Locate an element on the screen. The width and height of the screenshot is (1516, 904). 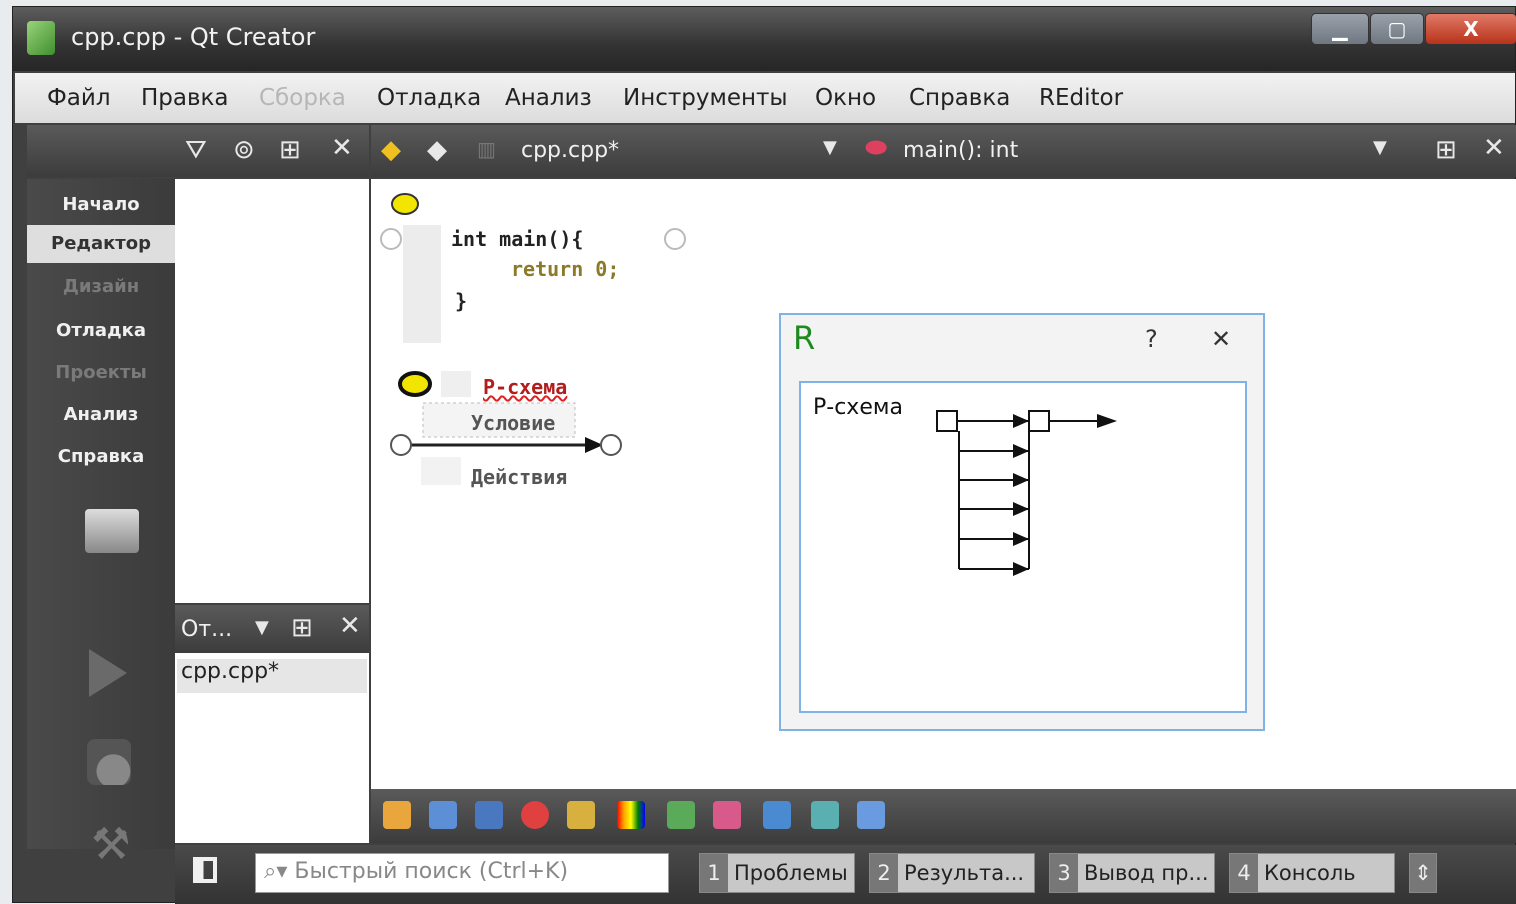
title-bar: cpp.cpp - Qt Creator ▁ ▢ X is located at coordinates (764, 39).